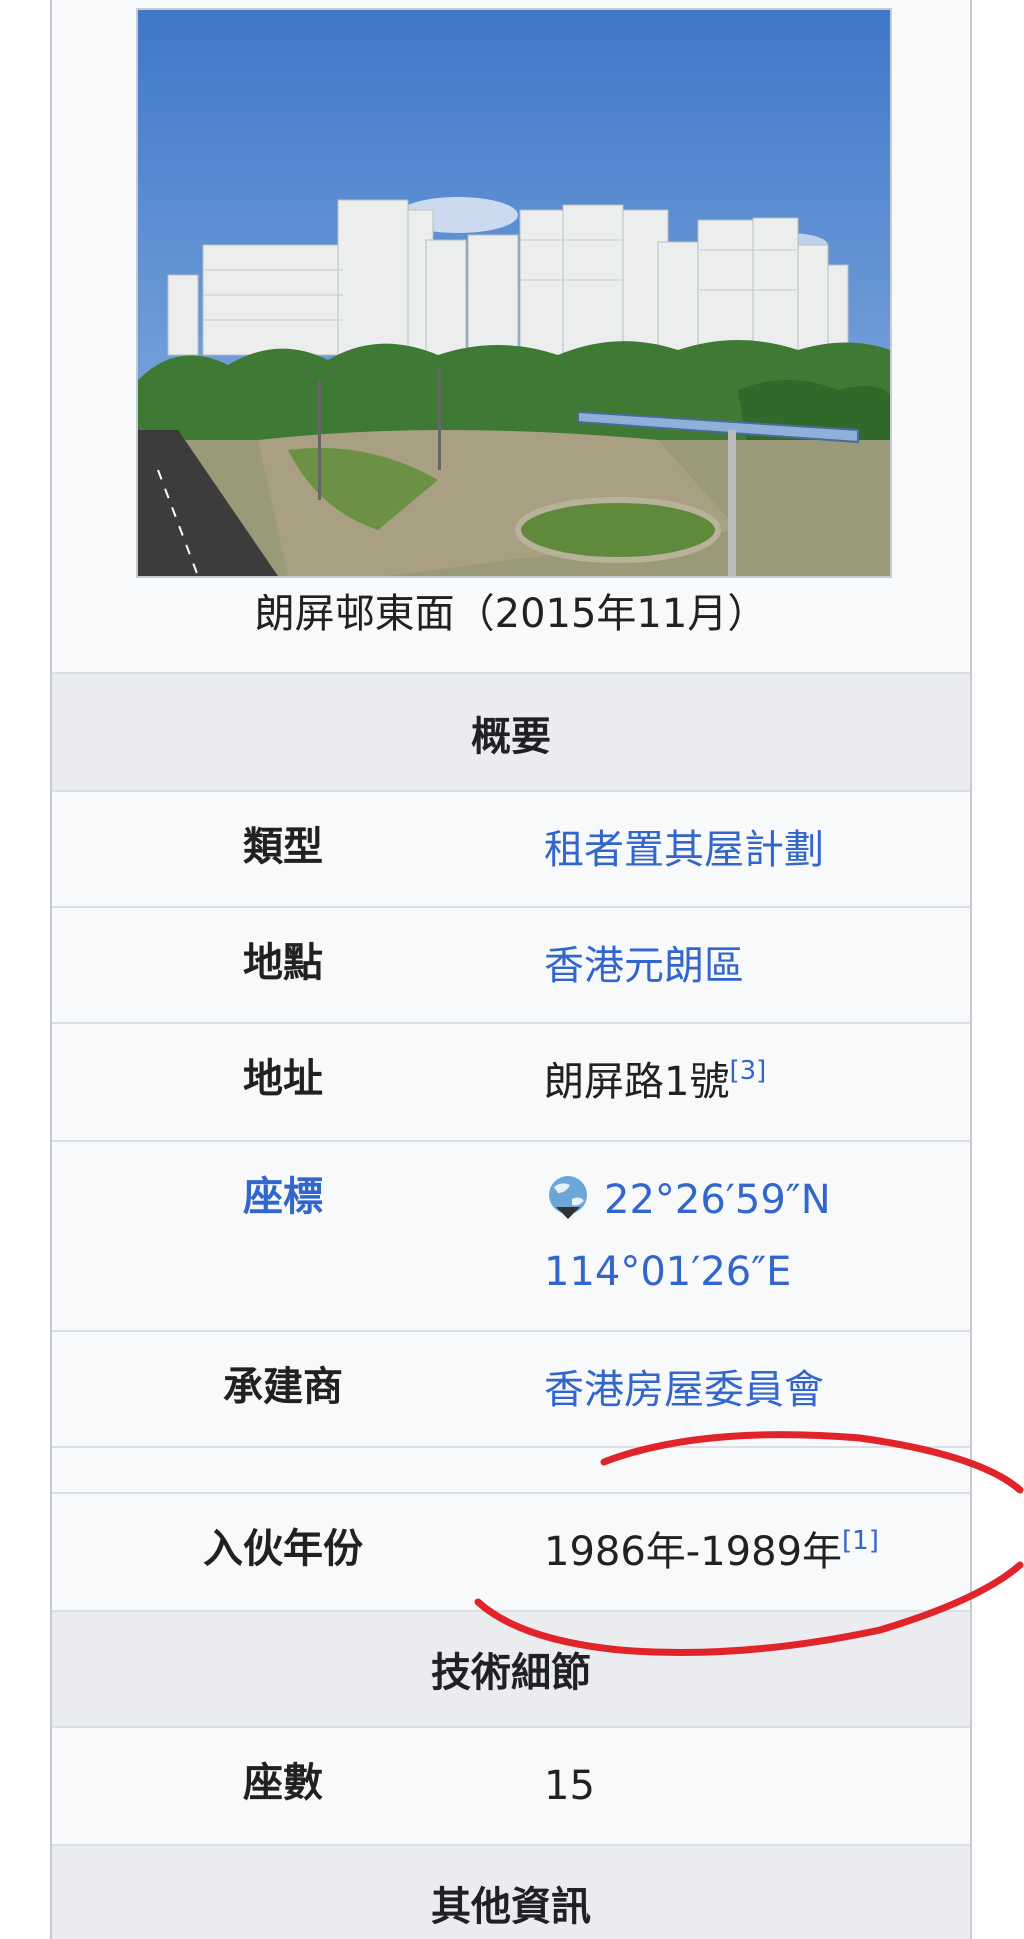  What do you see at coordinates (283, 1193) in the screenshot?
I see `link-coordinates-label: 座標` at bounding box center [283, 1193].